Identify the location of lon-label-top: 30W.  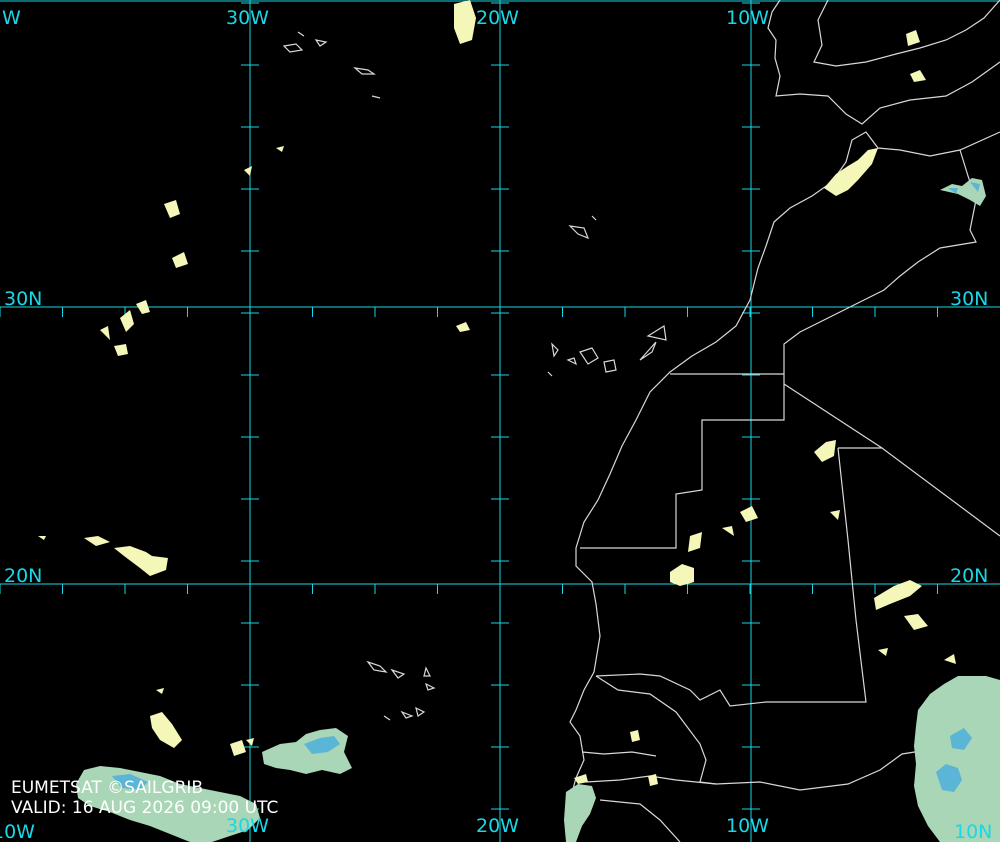
(247, 18).